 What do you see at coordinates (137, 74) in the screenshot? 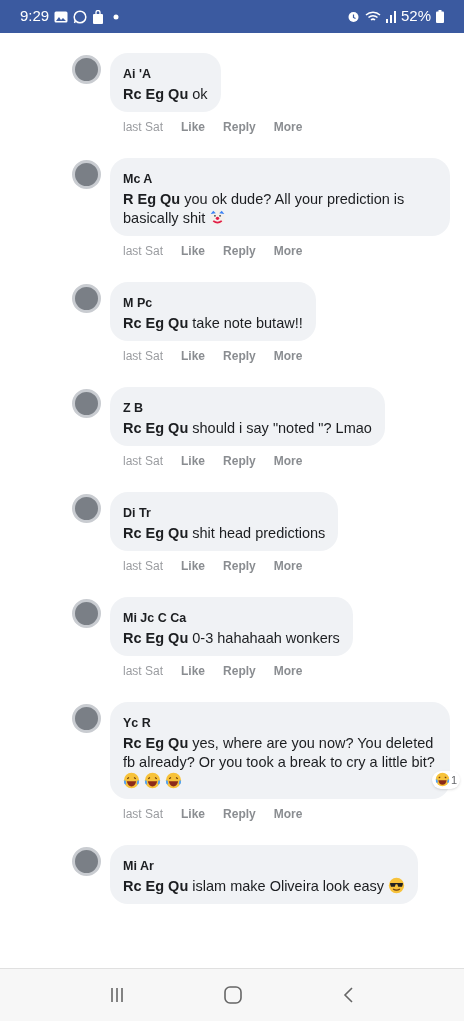
I see `author-name: Ai 'A` at bounding box center [137, 74].